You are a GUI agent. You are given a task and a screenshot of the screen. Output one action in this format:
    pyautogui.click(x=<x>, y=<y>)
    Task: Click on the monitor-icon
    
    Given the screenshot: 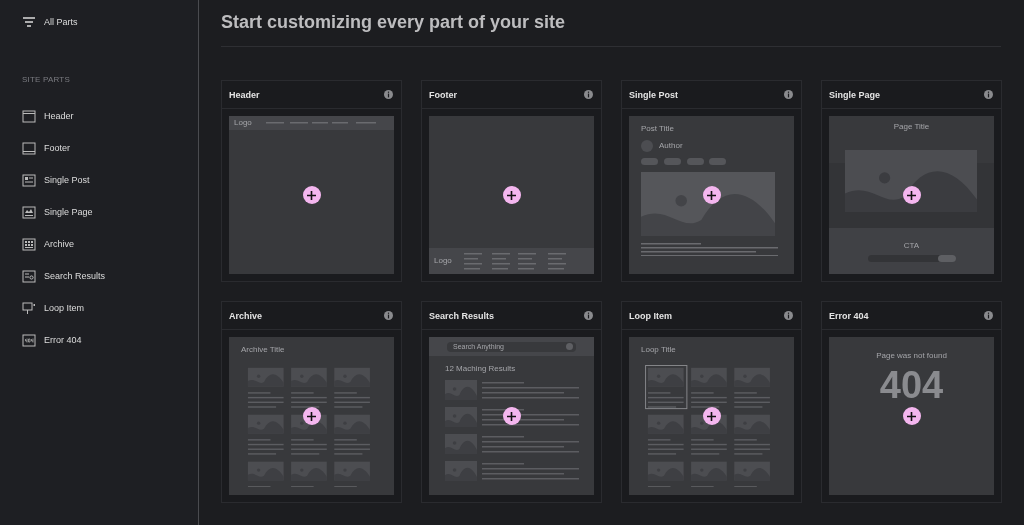 What is the action you would take?
    pyautogui.click(x=29, y=308)
    